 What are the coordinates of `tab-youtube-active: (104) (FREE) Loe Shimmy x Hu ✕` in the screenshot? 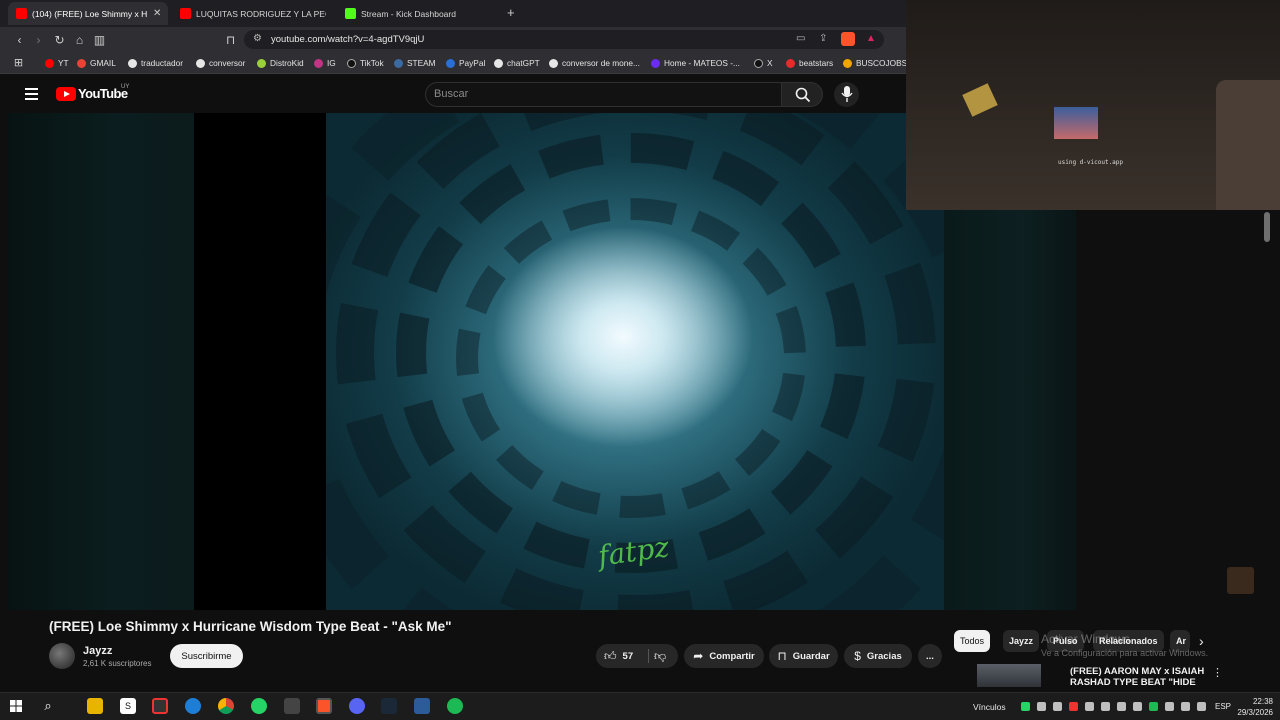 It's located at (88, 13).